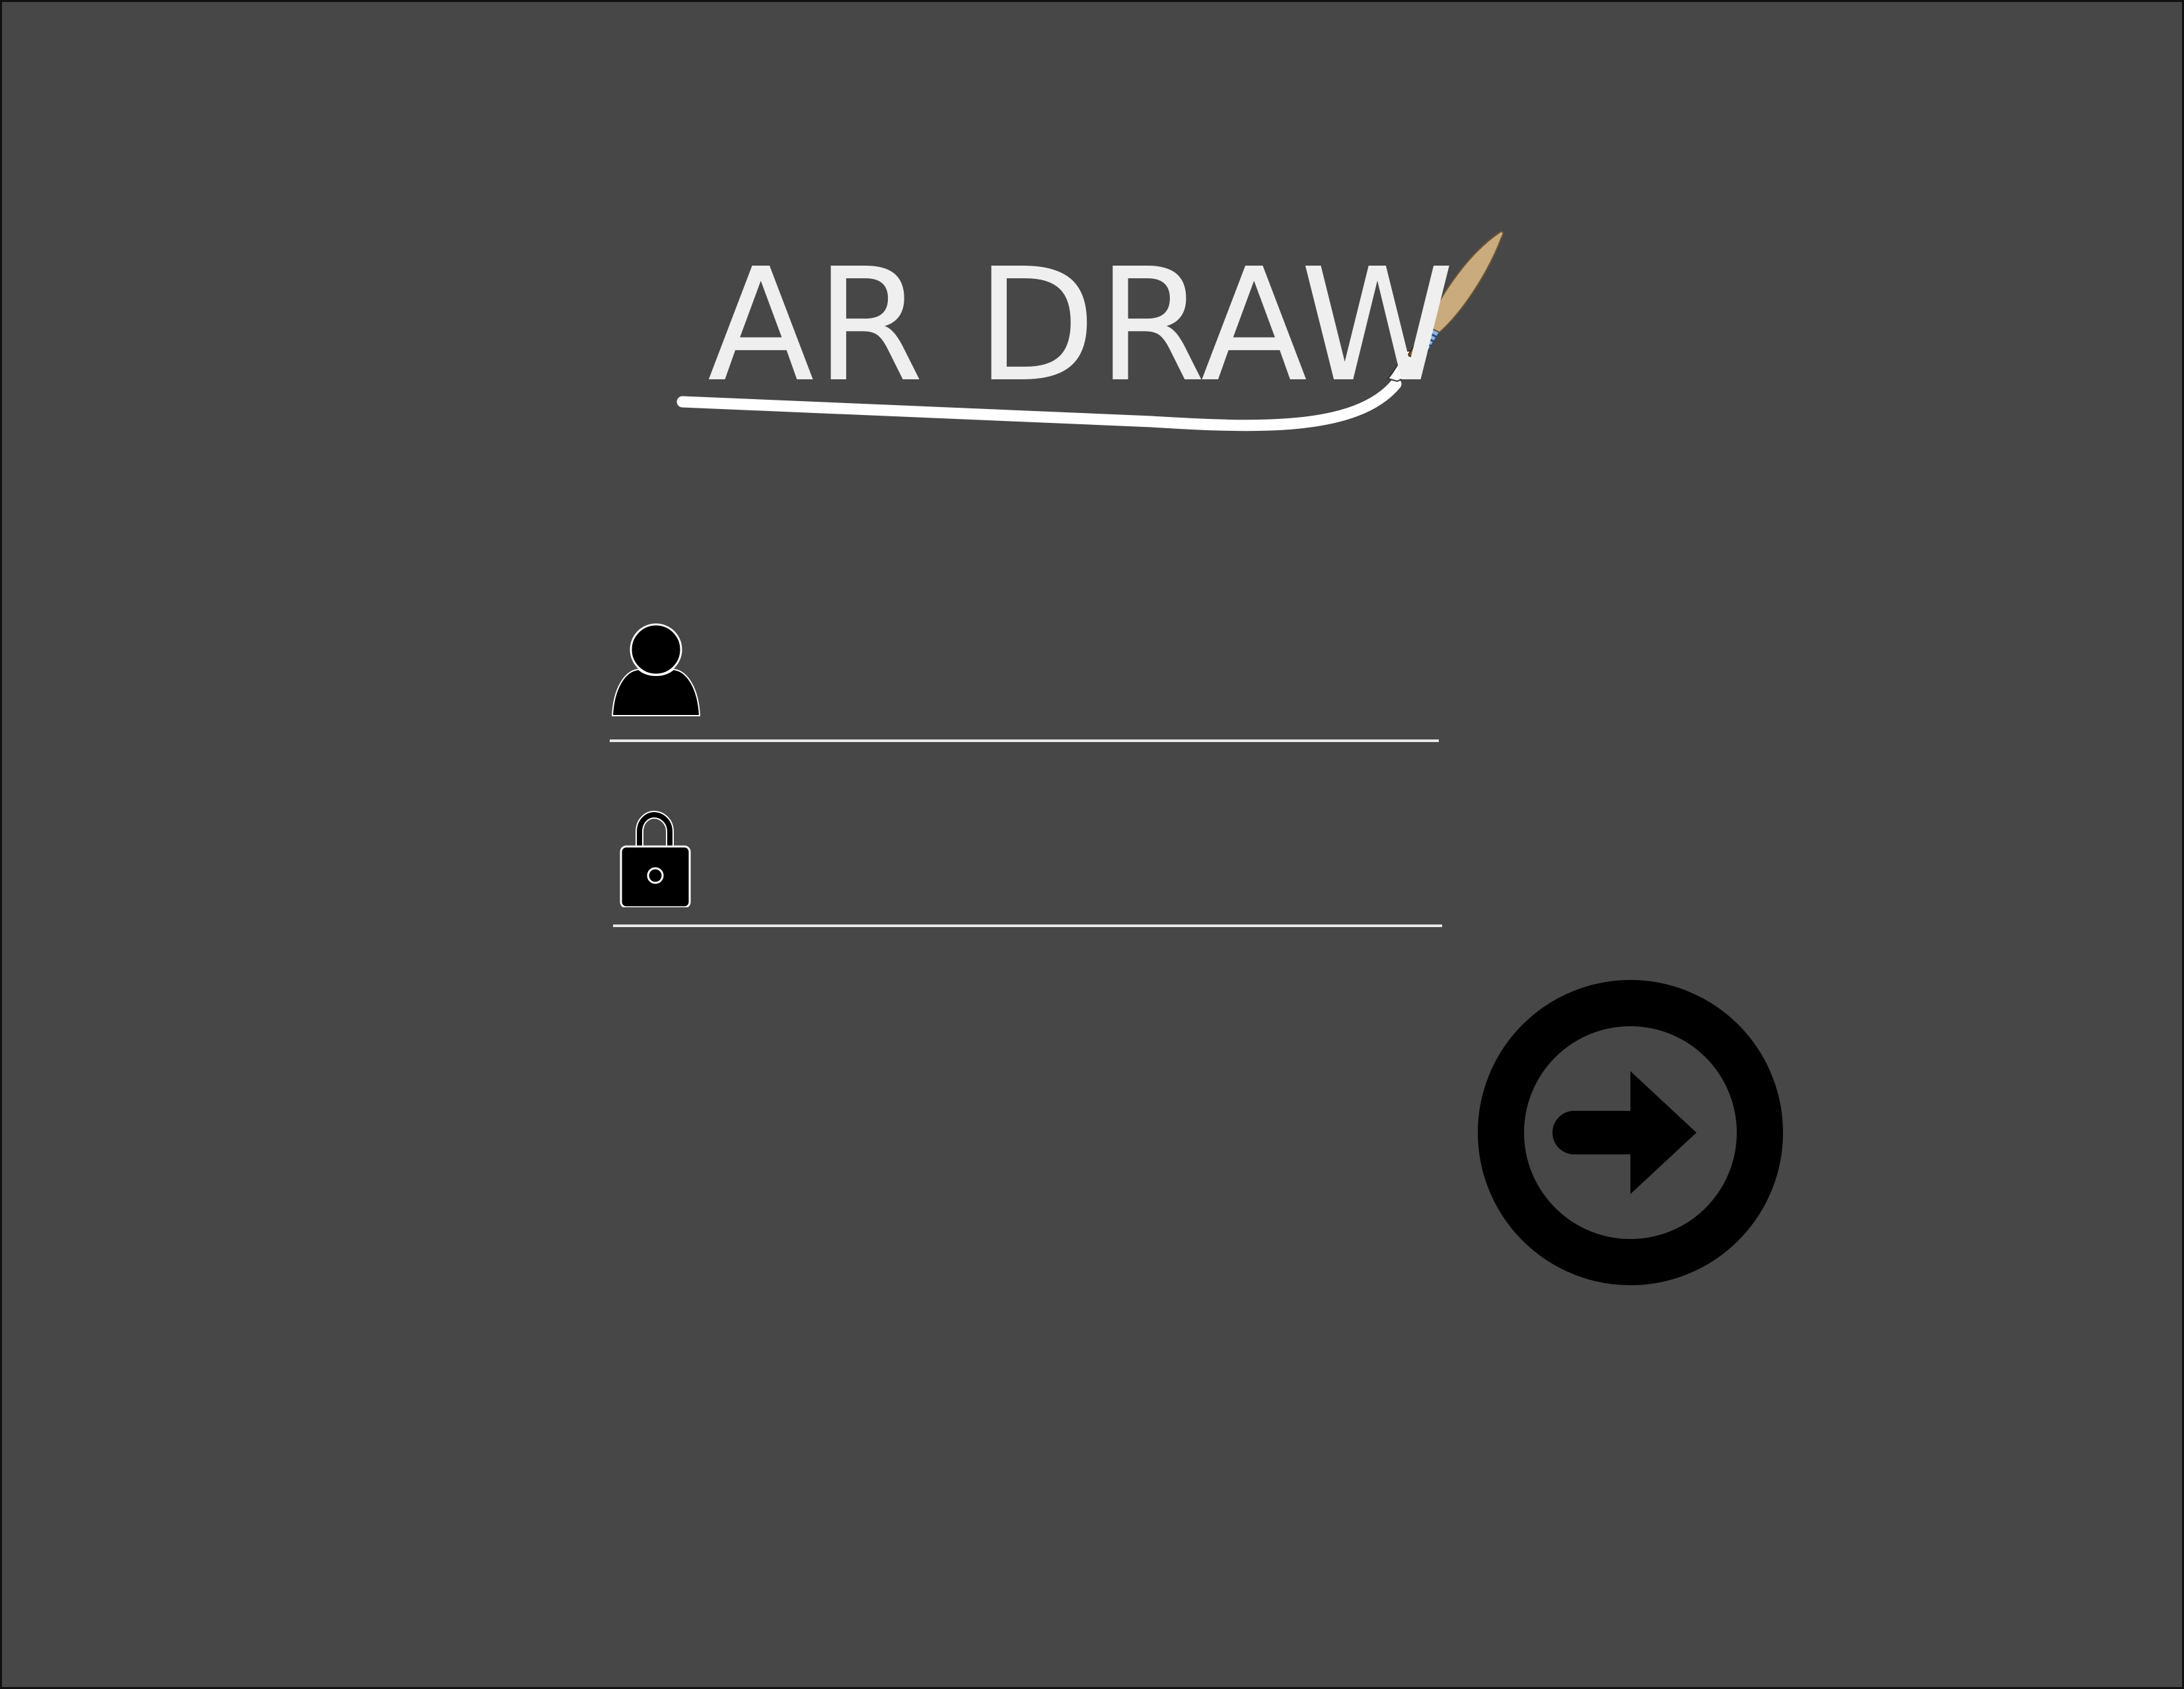 This screenshot has width=2184, height=1689. What do you see at coordinates (1082, 325) in the screenshot?
I see `app-title: AR DRAW` at bounding box center [1082, 325].